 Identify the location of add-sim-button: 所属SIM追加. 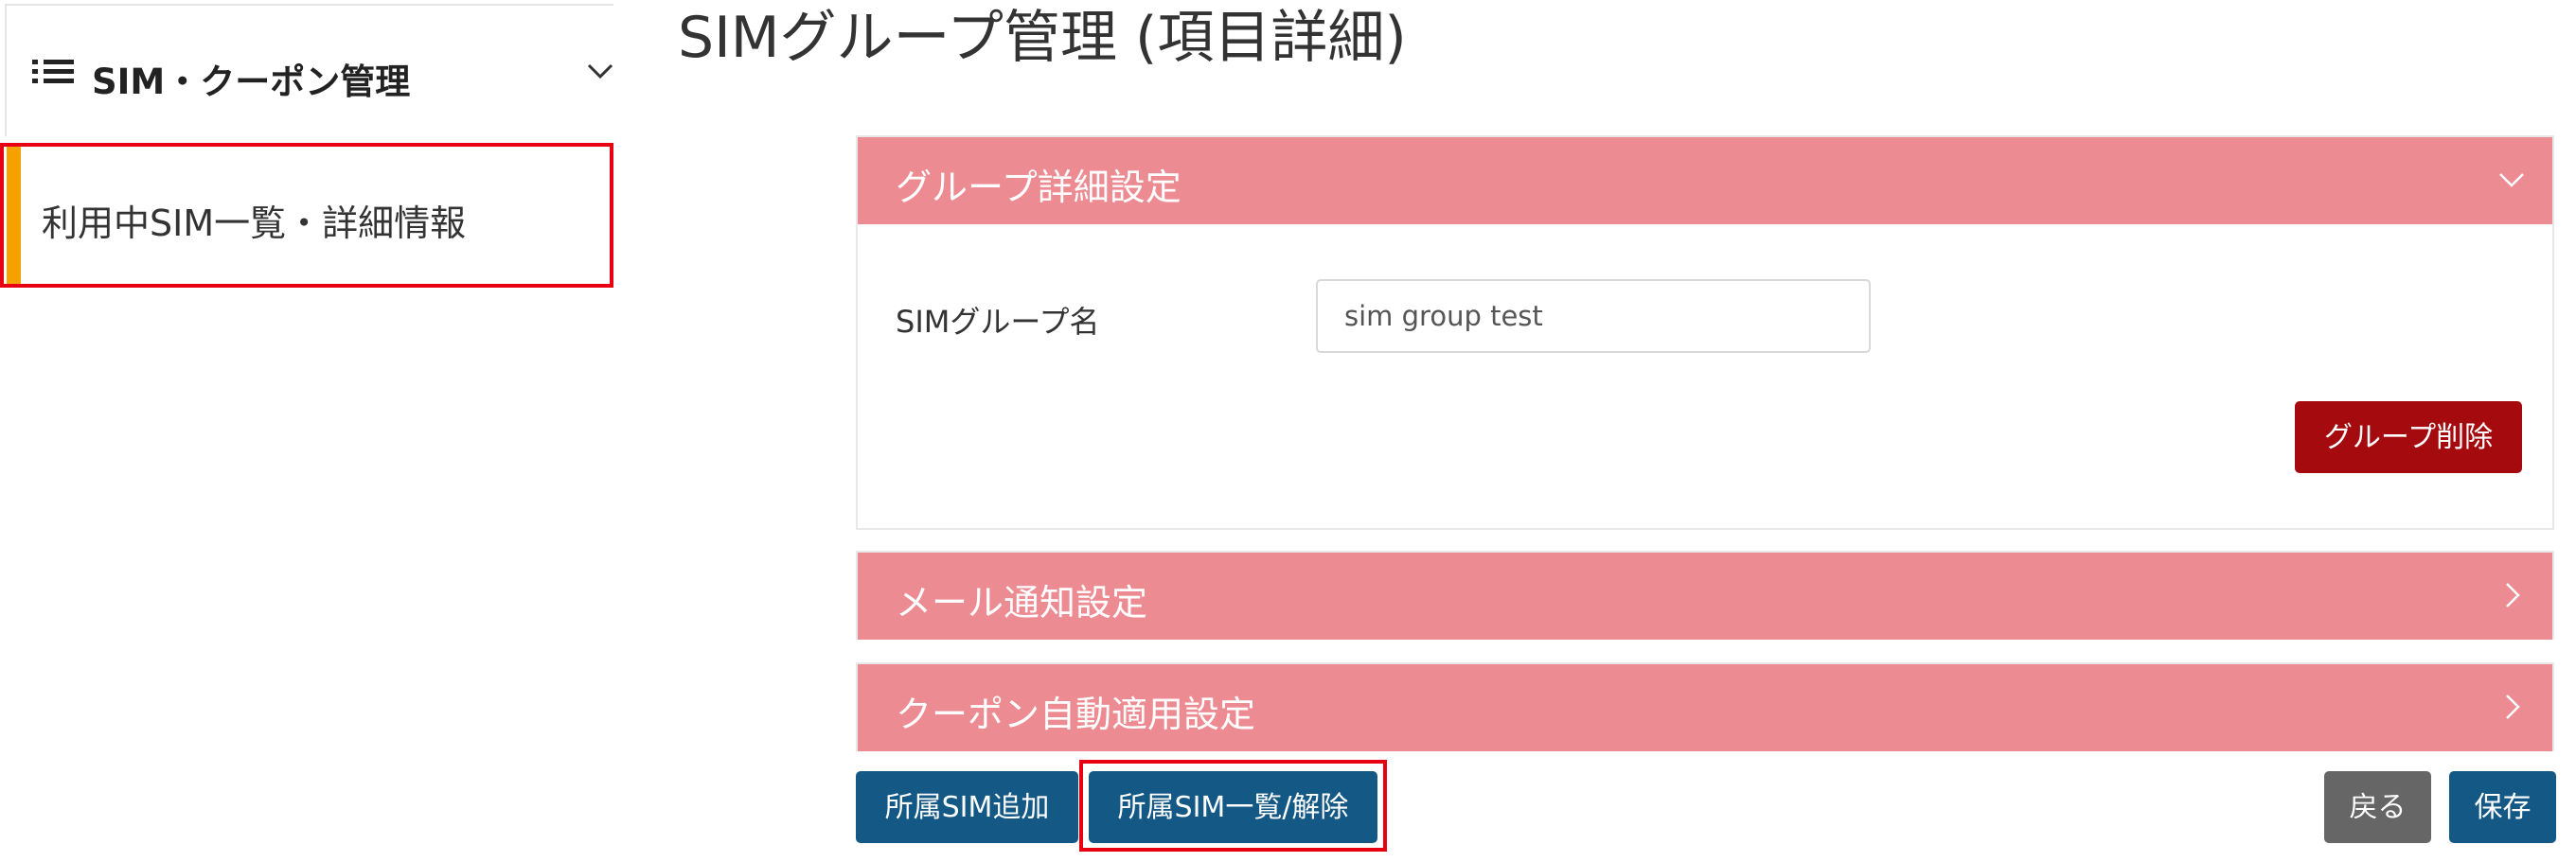
(967, 807).